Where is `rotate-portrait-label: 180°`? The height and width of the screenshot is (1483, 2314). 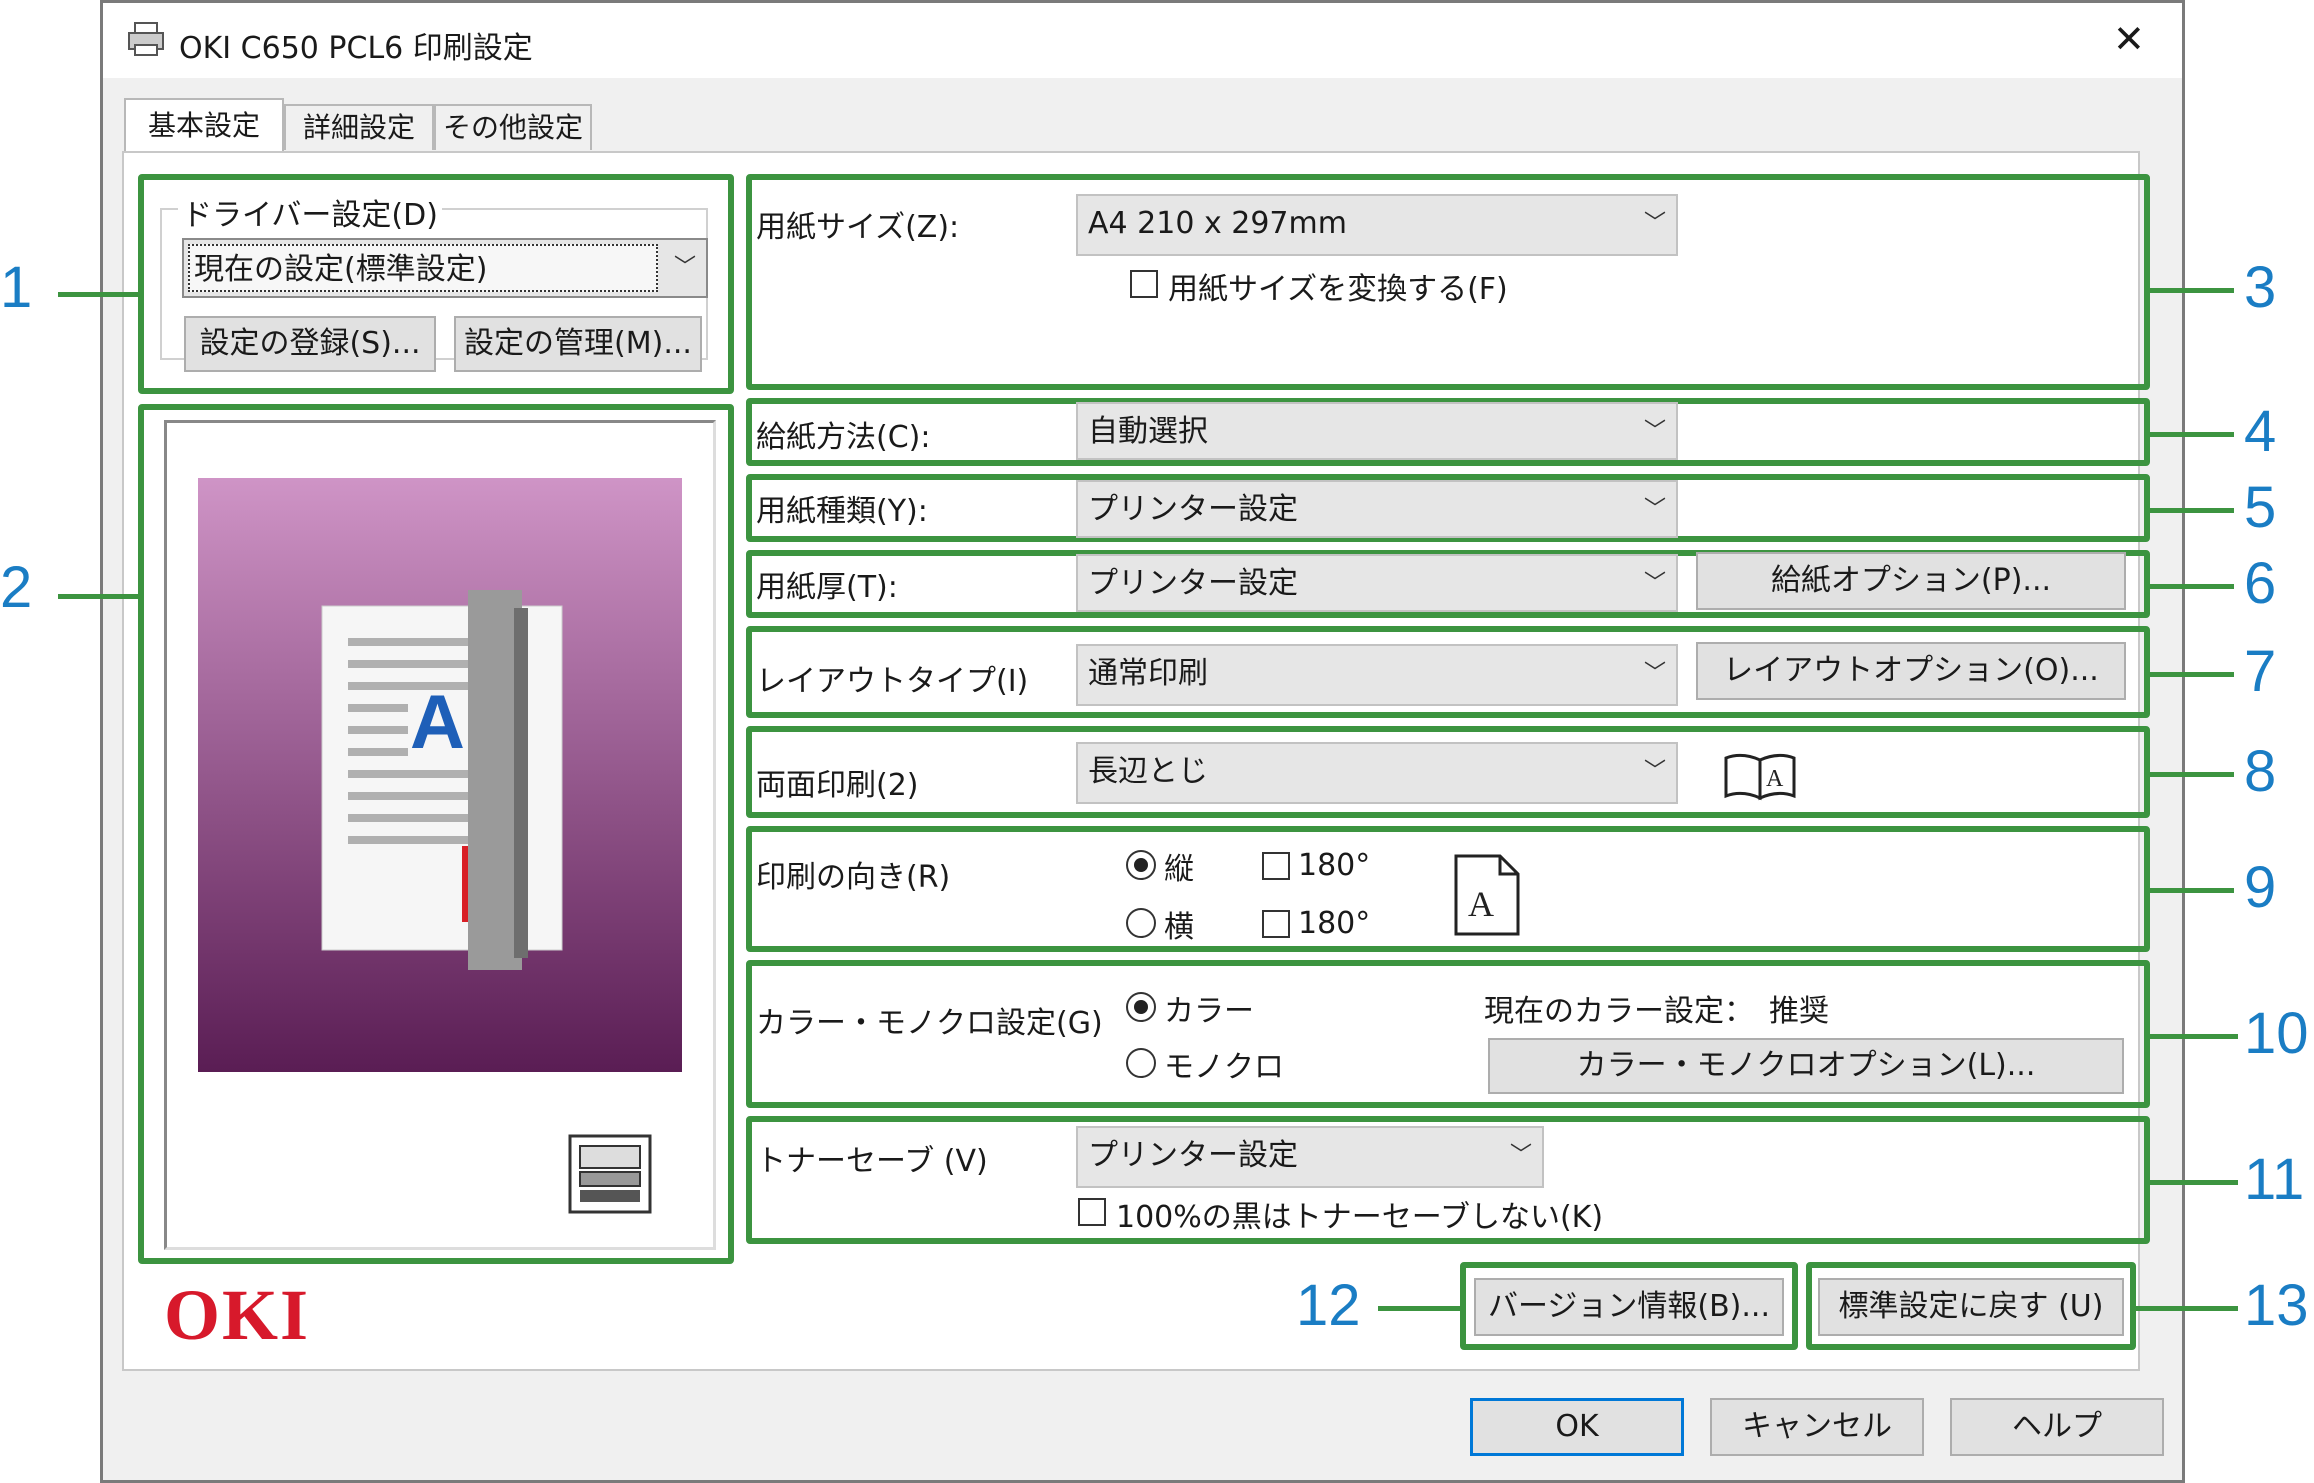
rotate-portrait-label: 180° is located at coordinates (1334, 865).